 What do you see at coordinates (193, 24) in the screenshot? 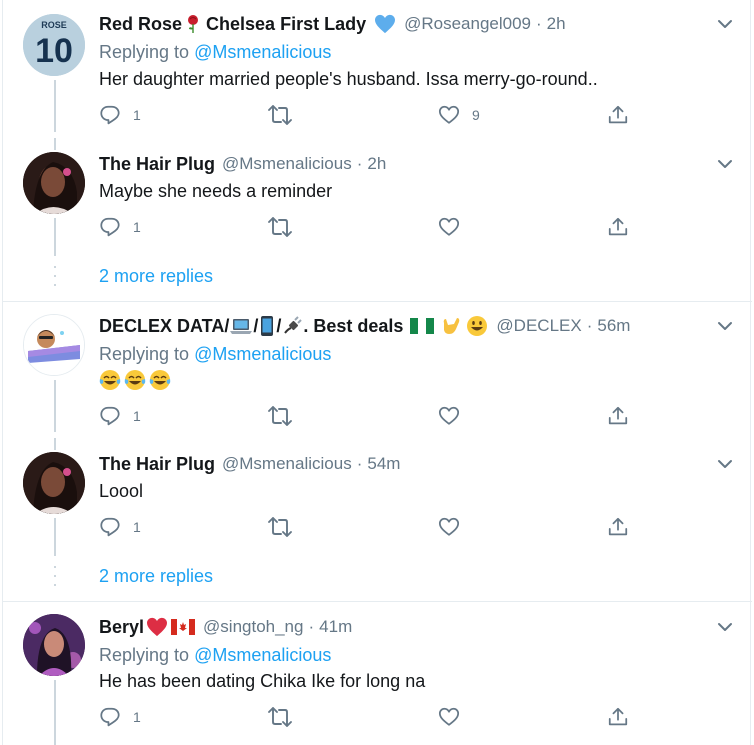
I see `rose-emoji-icon` at bounding box center [193, 24].